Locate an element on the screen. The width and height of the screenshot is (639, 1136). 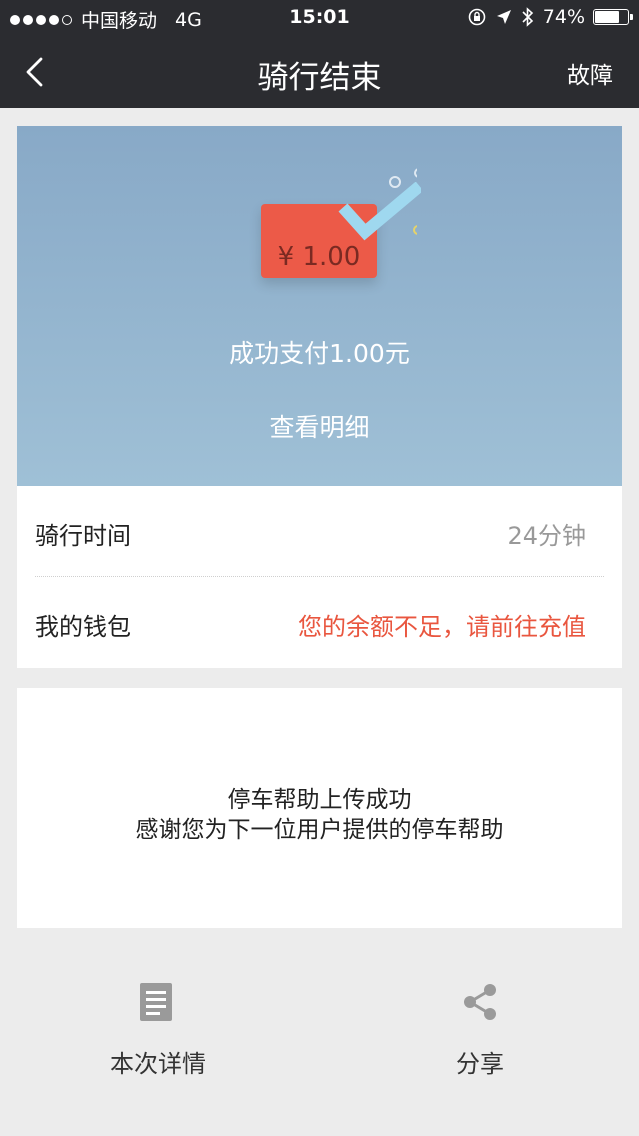
recharge-prompt: 您的余额不足，请前往充值 is located at coordinates (442, 624).